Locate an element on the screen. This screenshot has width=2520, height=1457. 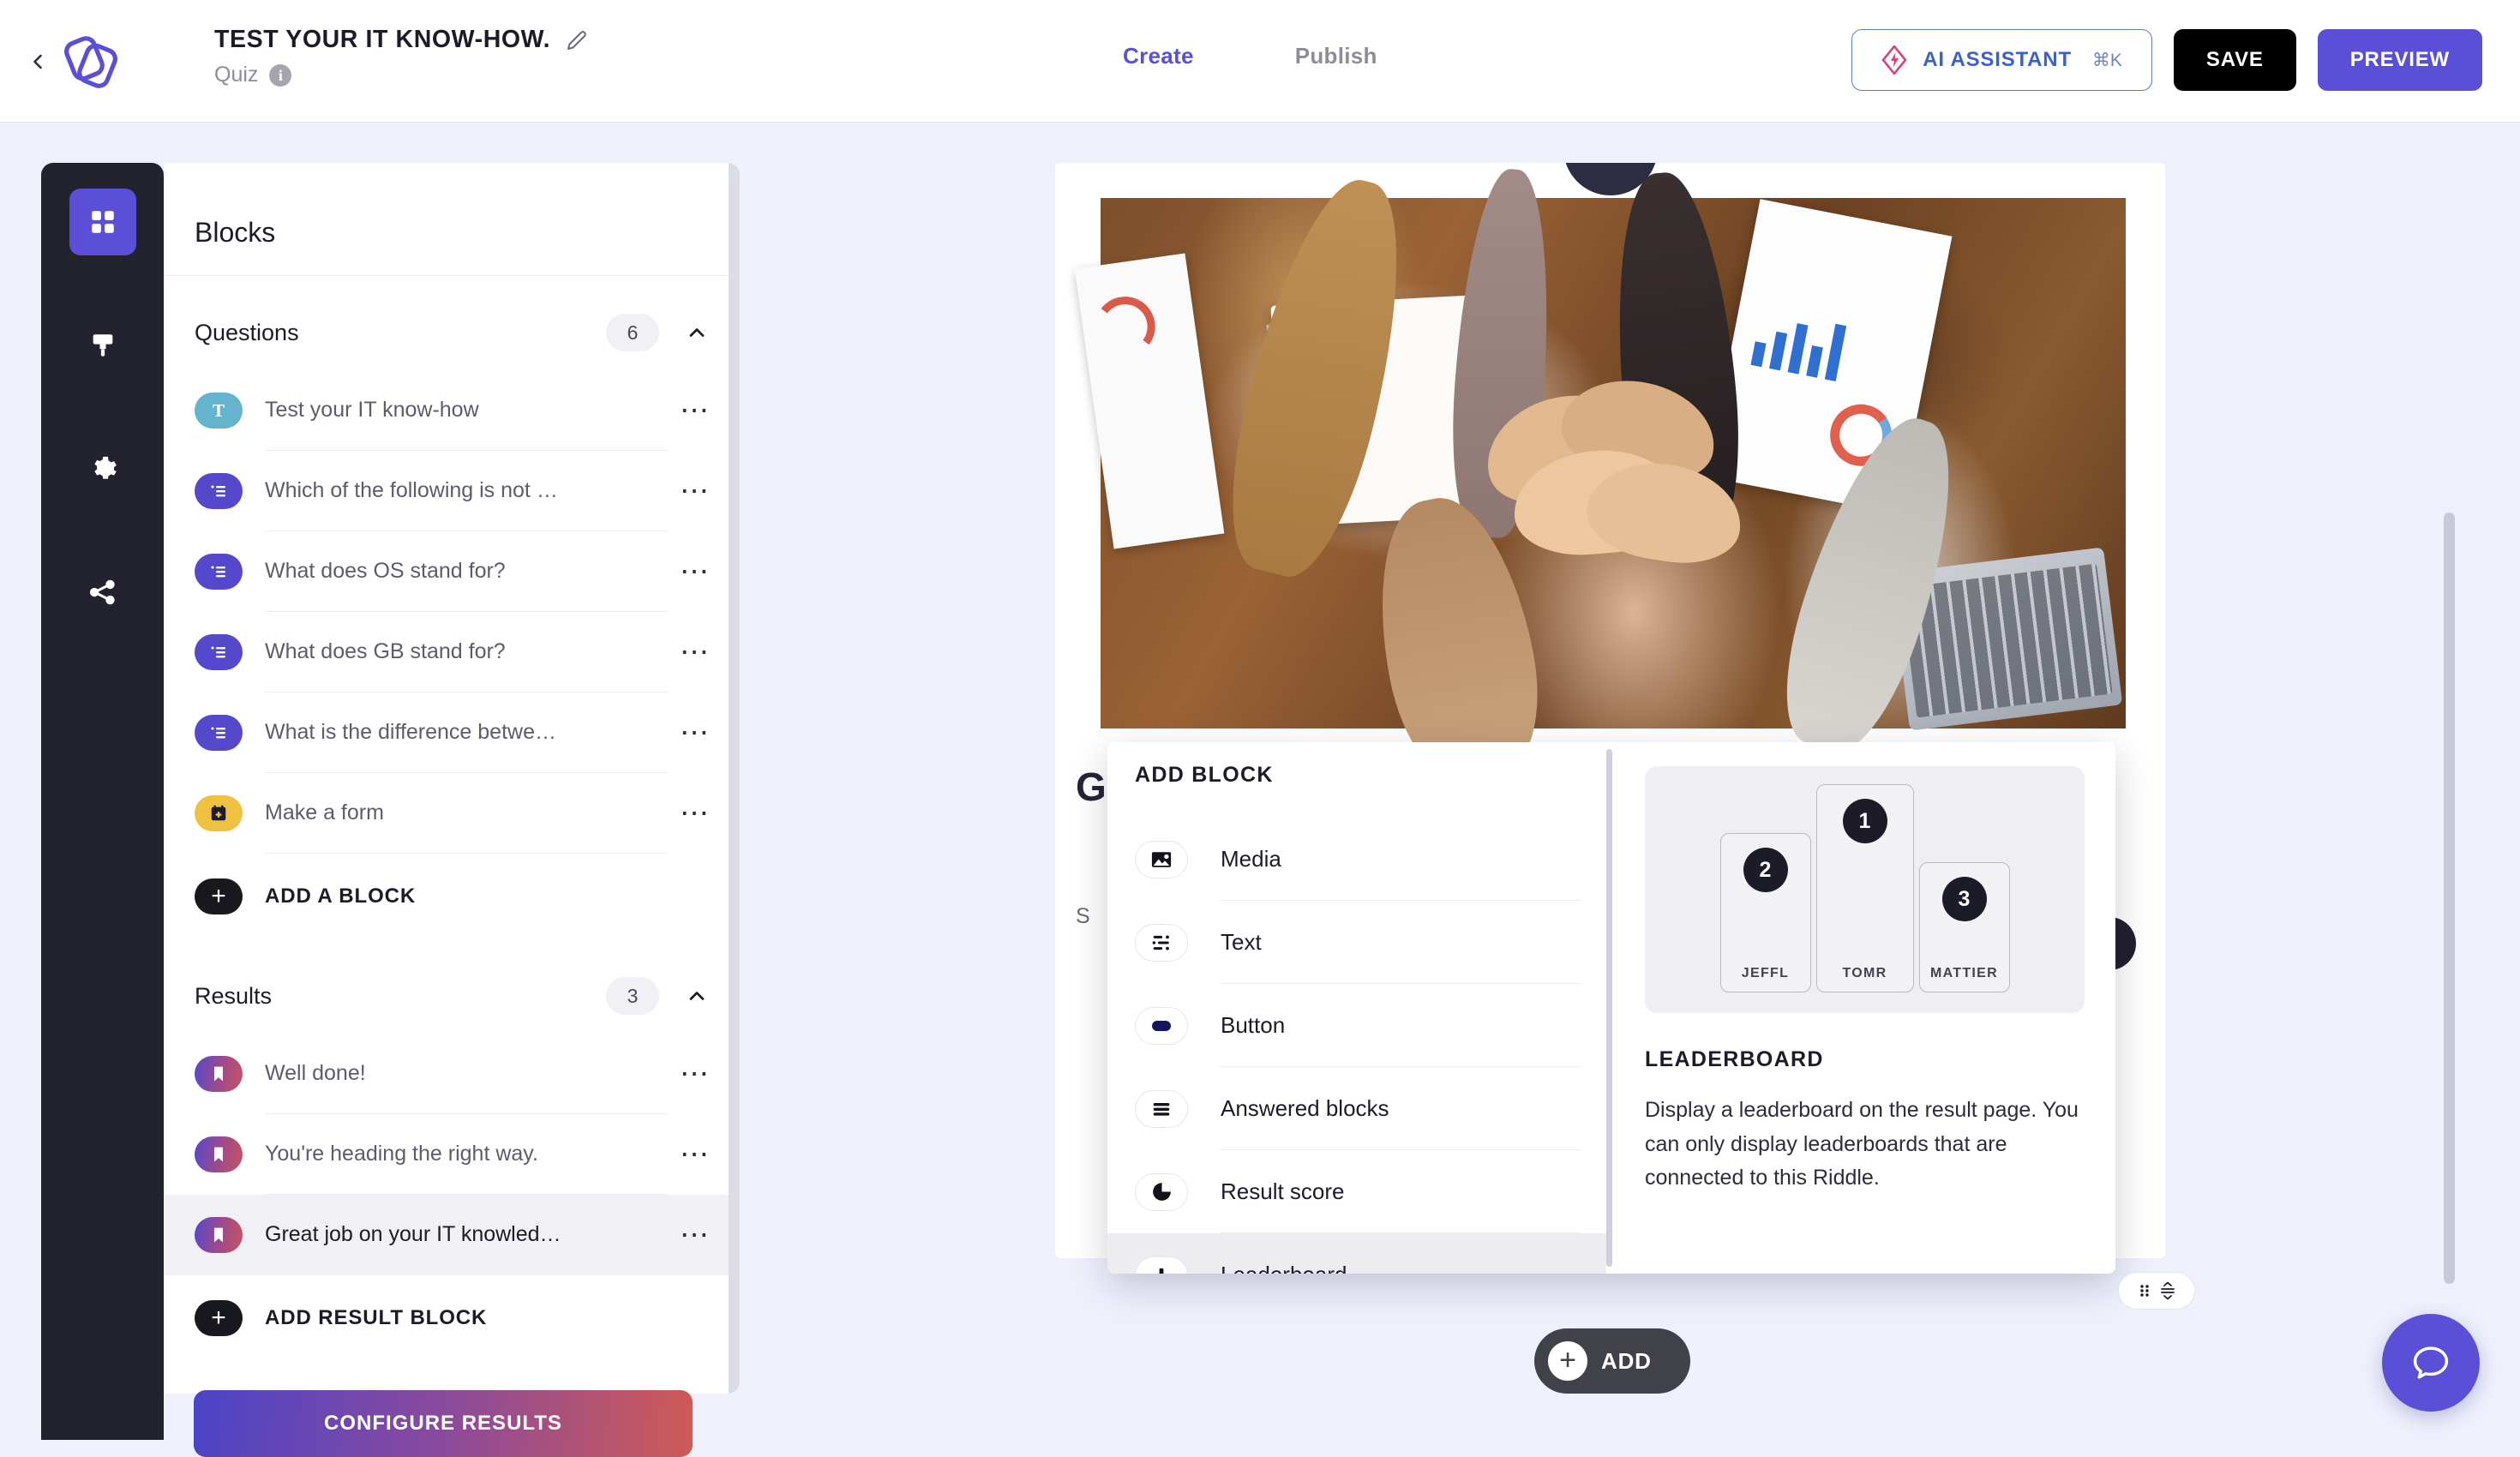
list-item: Great job on your IT knowled… ⋯ is located at coordinates (452, 1235).